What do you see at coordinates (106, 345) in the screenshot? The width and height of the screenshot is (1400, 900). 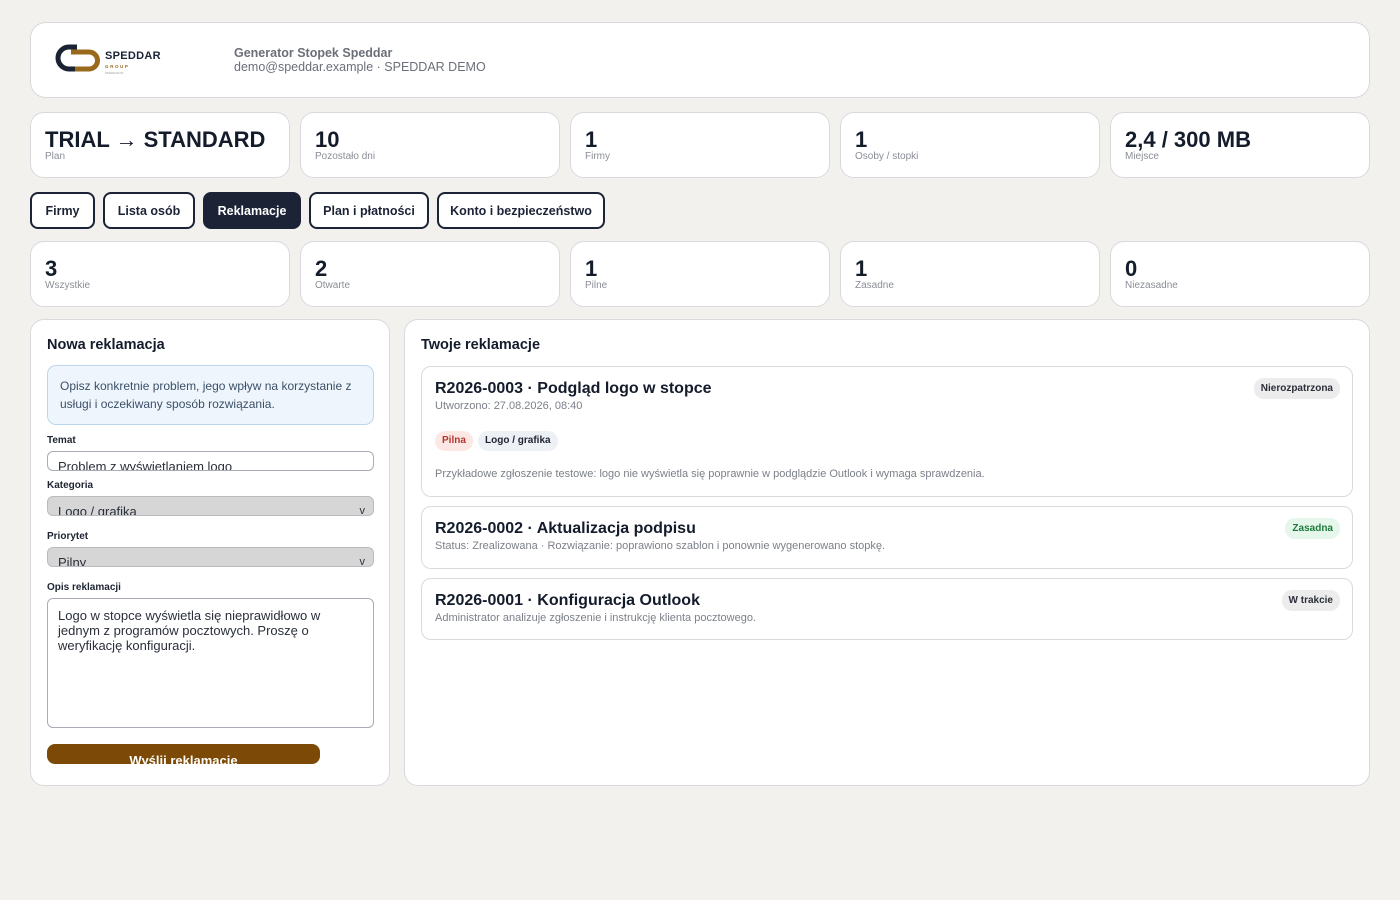 I see `panel-title: Nowa reklamacja` at bounding box center [106, 345].